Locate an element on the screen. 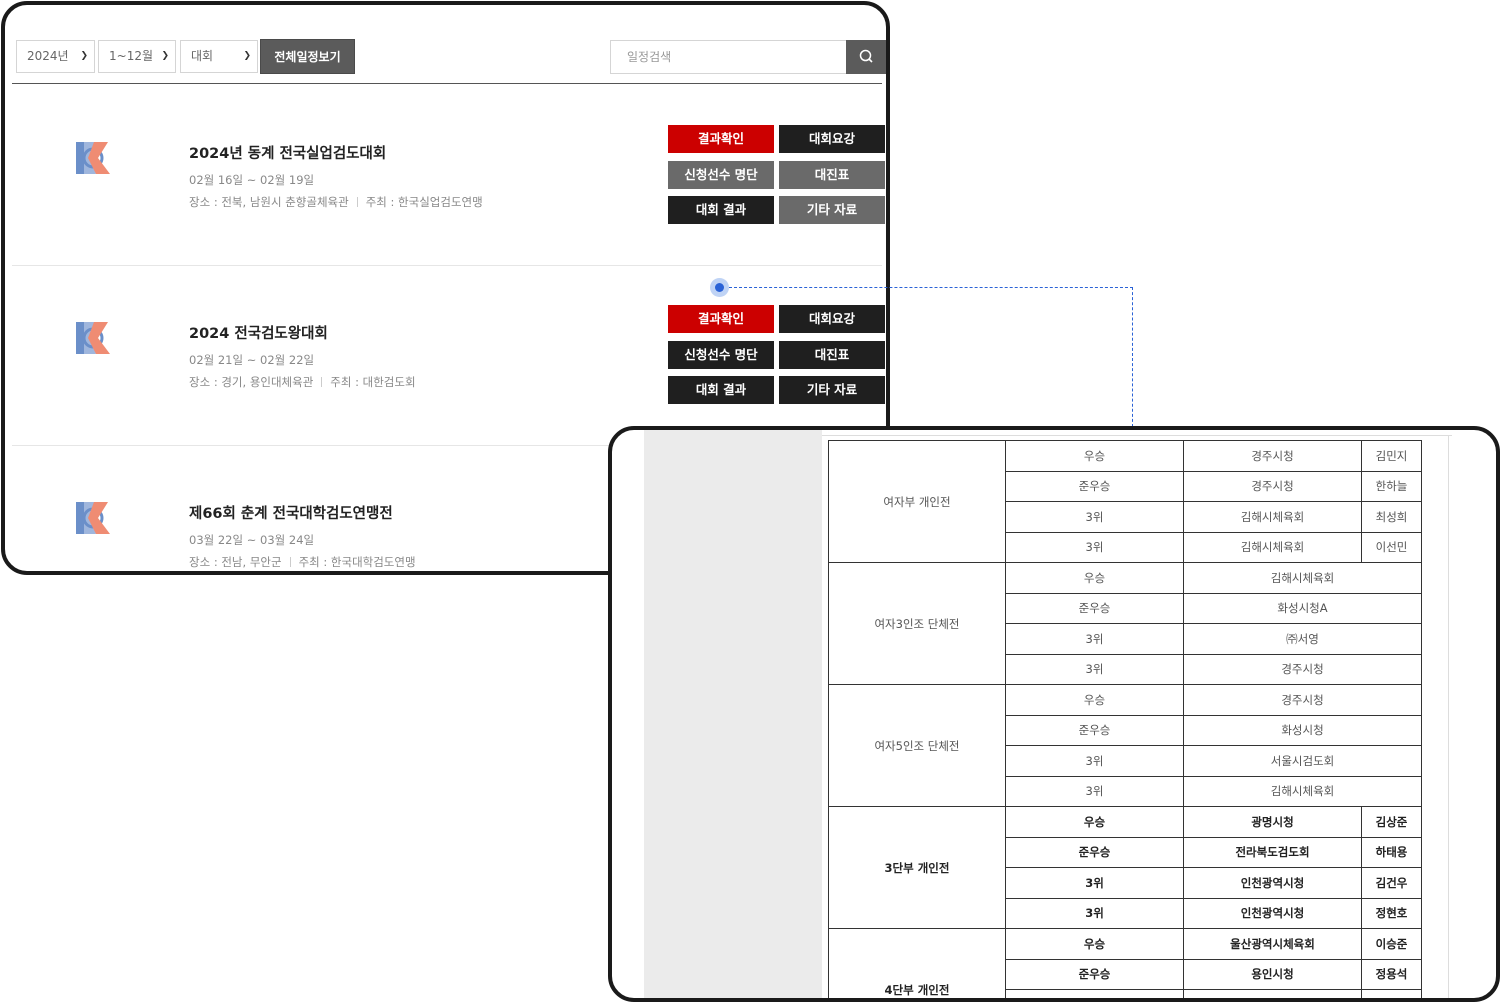 The width and height of the screenshot is (1500, 1002). event-host: 주최 : 한국실업검도연맹 is located at coordinates (424, 202).